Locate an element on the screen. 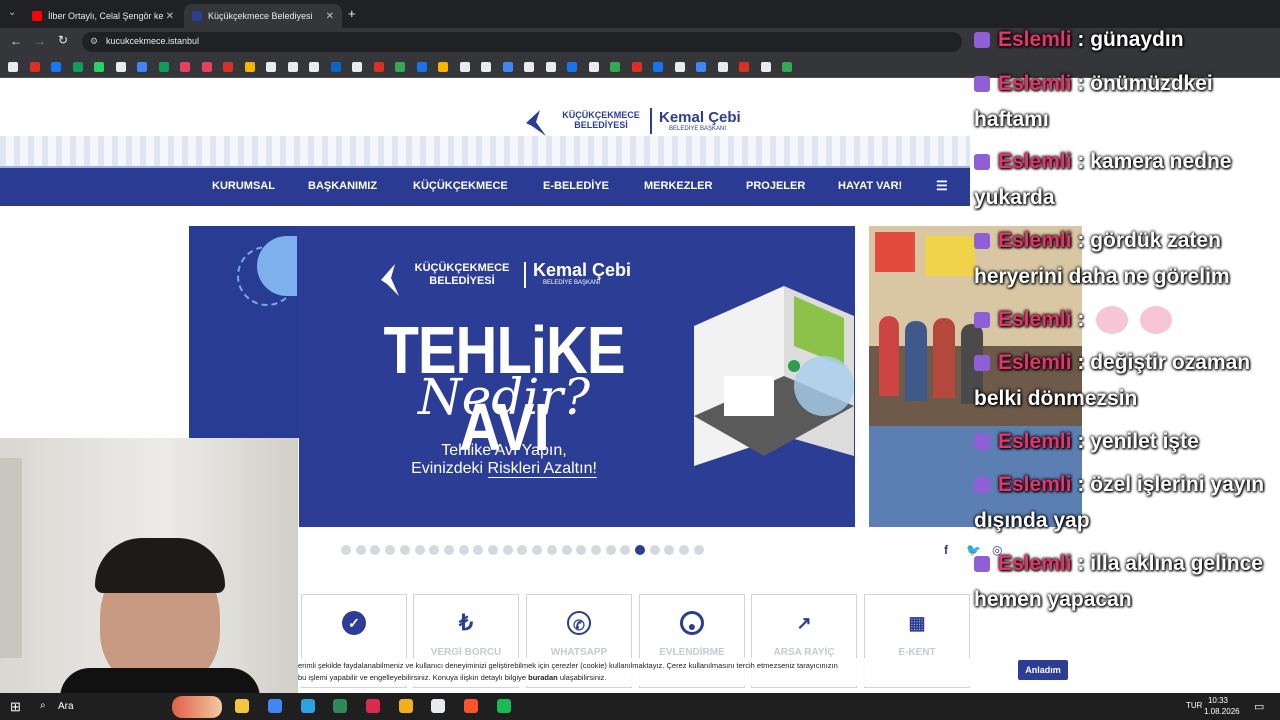 The width and height of the screenshot is (1280, 720). cookie-link: buradan is located at coordinates (543, 677).